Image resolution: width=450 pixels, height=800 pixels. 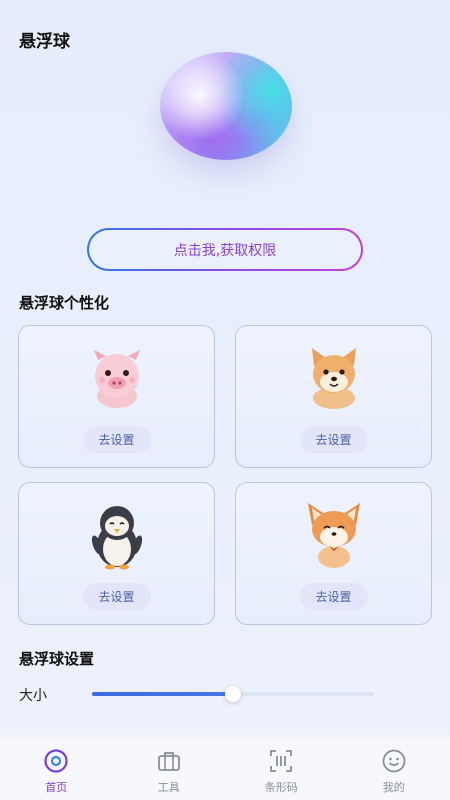 I want to click on pet-card-dog: 去设置, so click(x=333, y=396).